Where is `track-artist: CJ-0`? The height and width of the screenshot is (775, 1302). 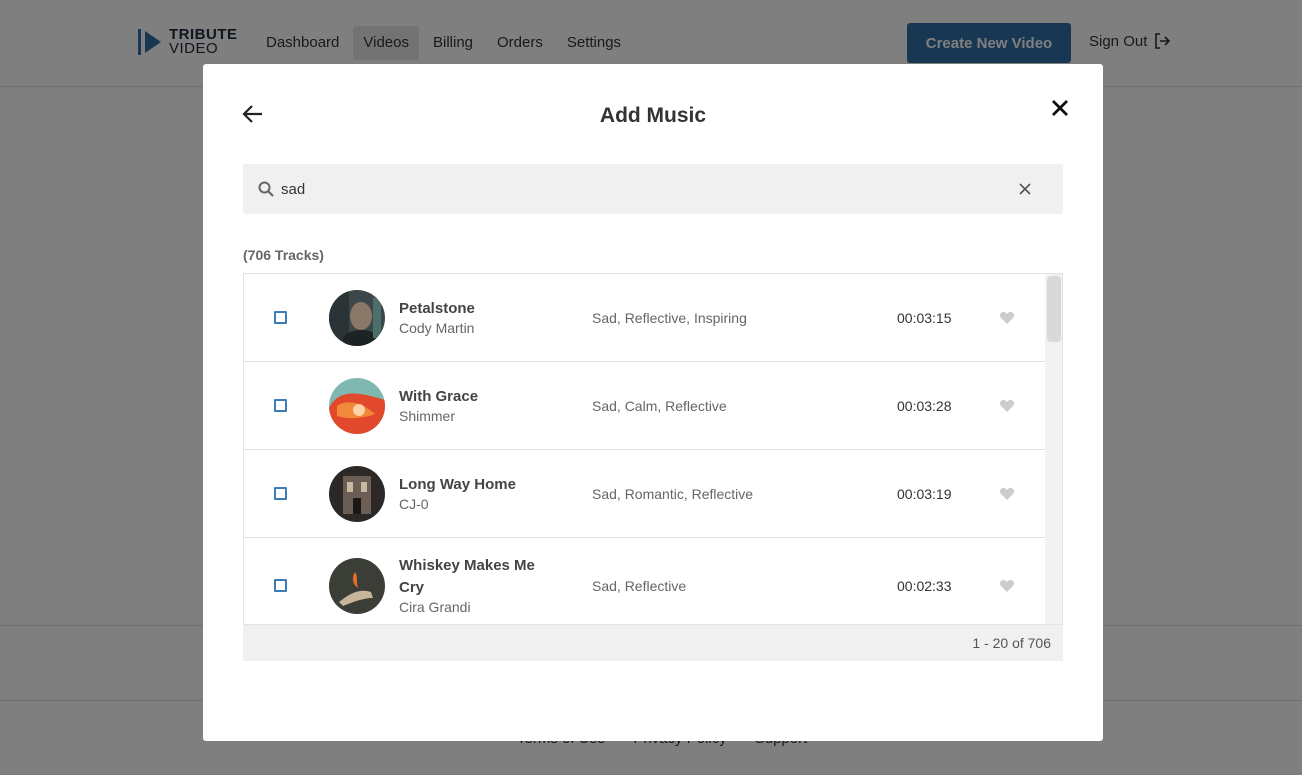 track-artist: CJ-0 is located at coordinates (414, 504).